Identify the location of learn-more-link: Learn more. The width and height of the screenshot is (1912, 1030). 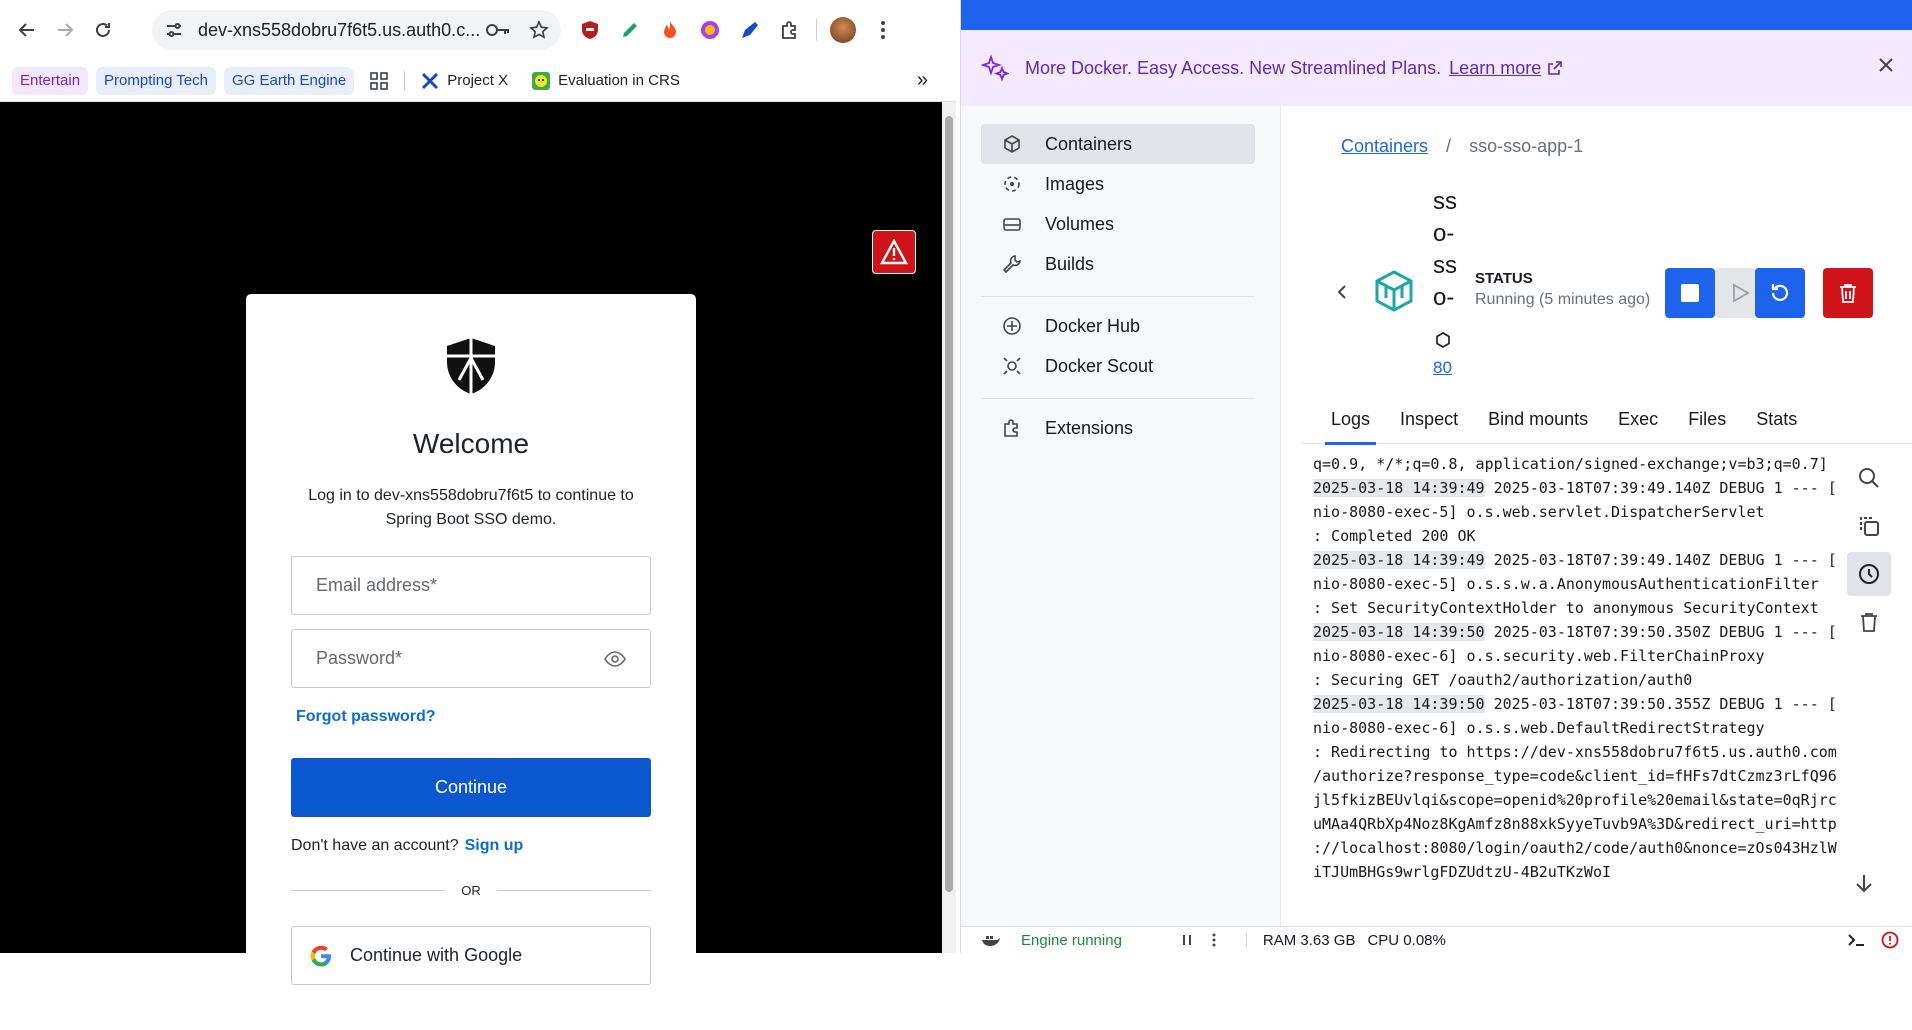
(1495, 68).